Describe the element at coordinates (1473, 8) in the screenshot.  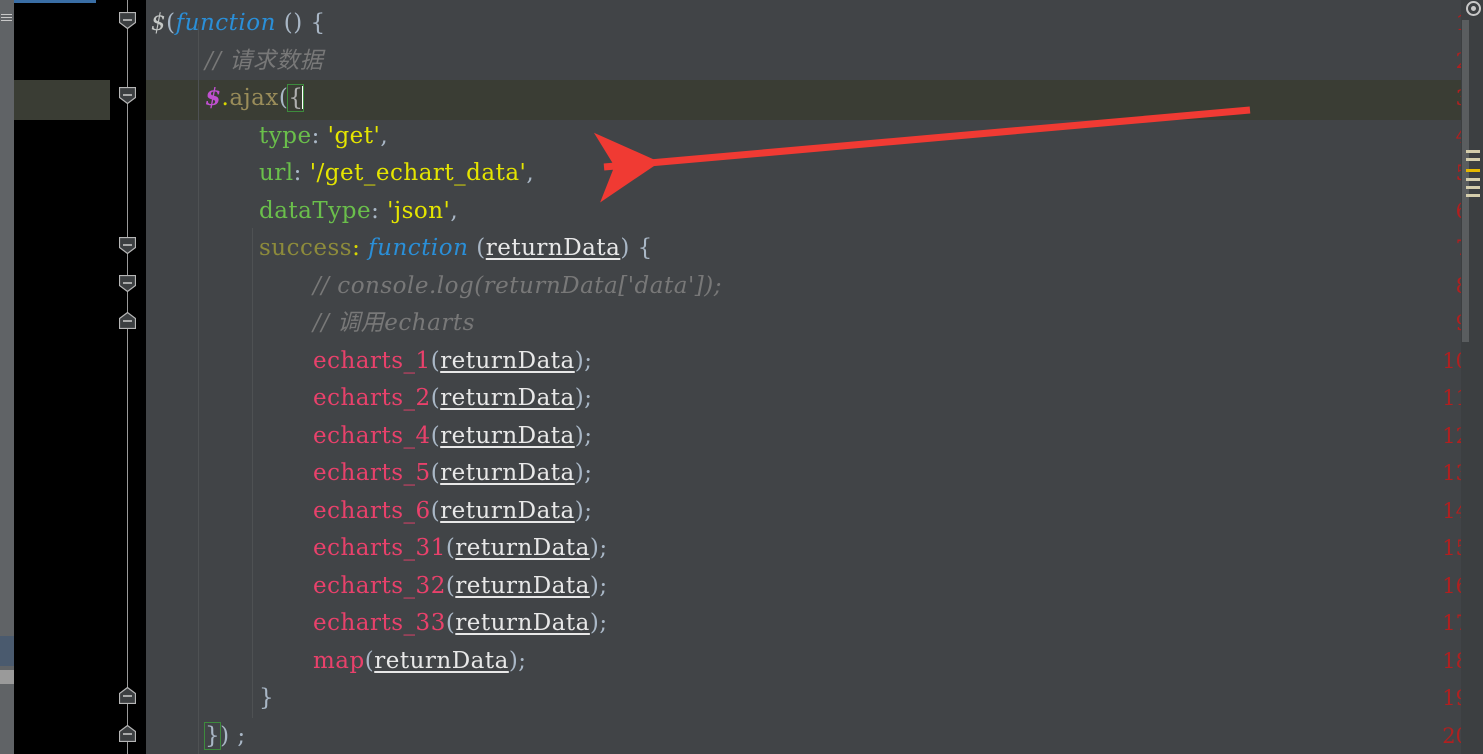
I see `inspection-status-icon` at that location.